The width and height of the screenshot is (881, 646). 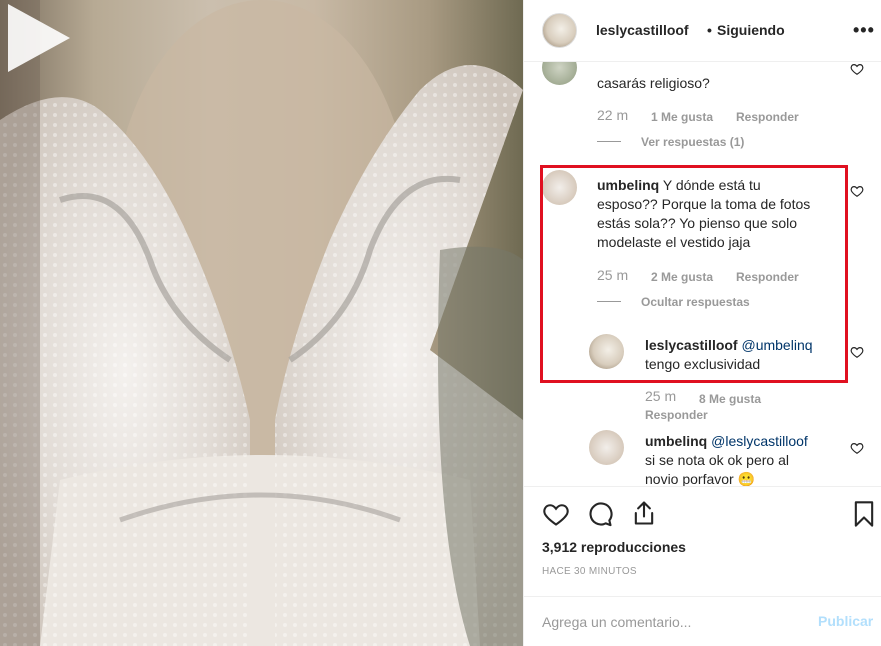 I want to click on view-count: 3,912 reproducciones, so click(x=614, y=547).